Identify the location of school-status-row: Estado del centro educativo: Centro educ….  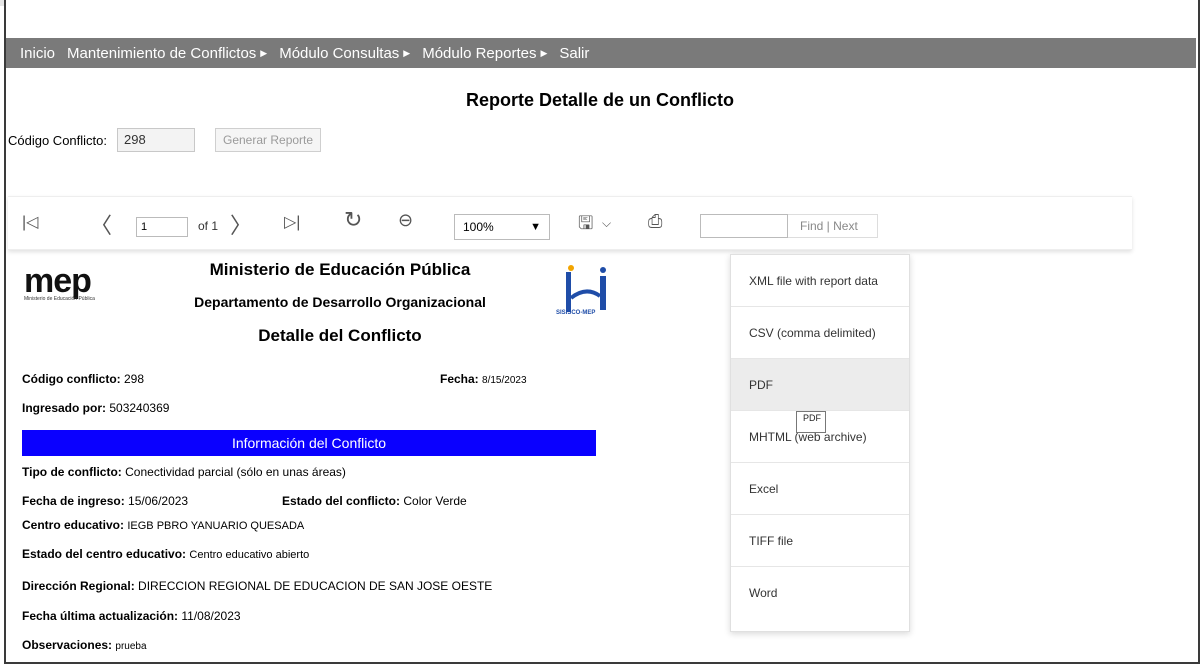
(165, 554).